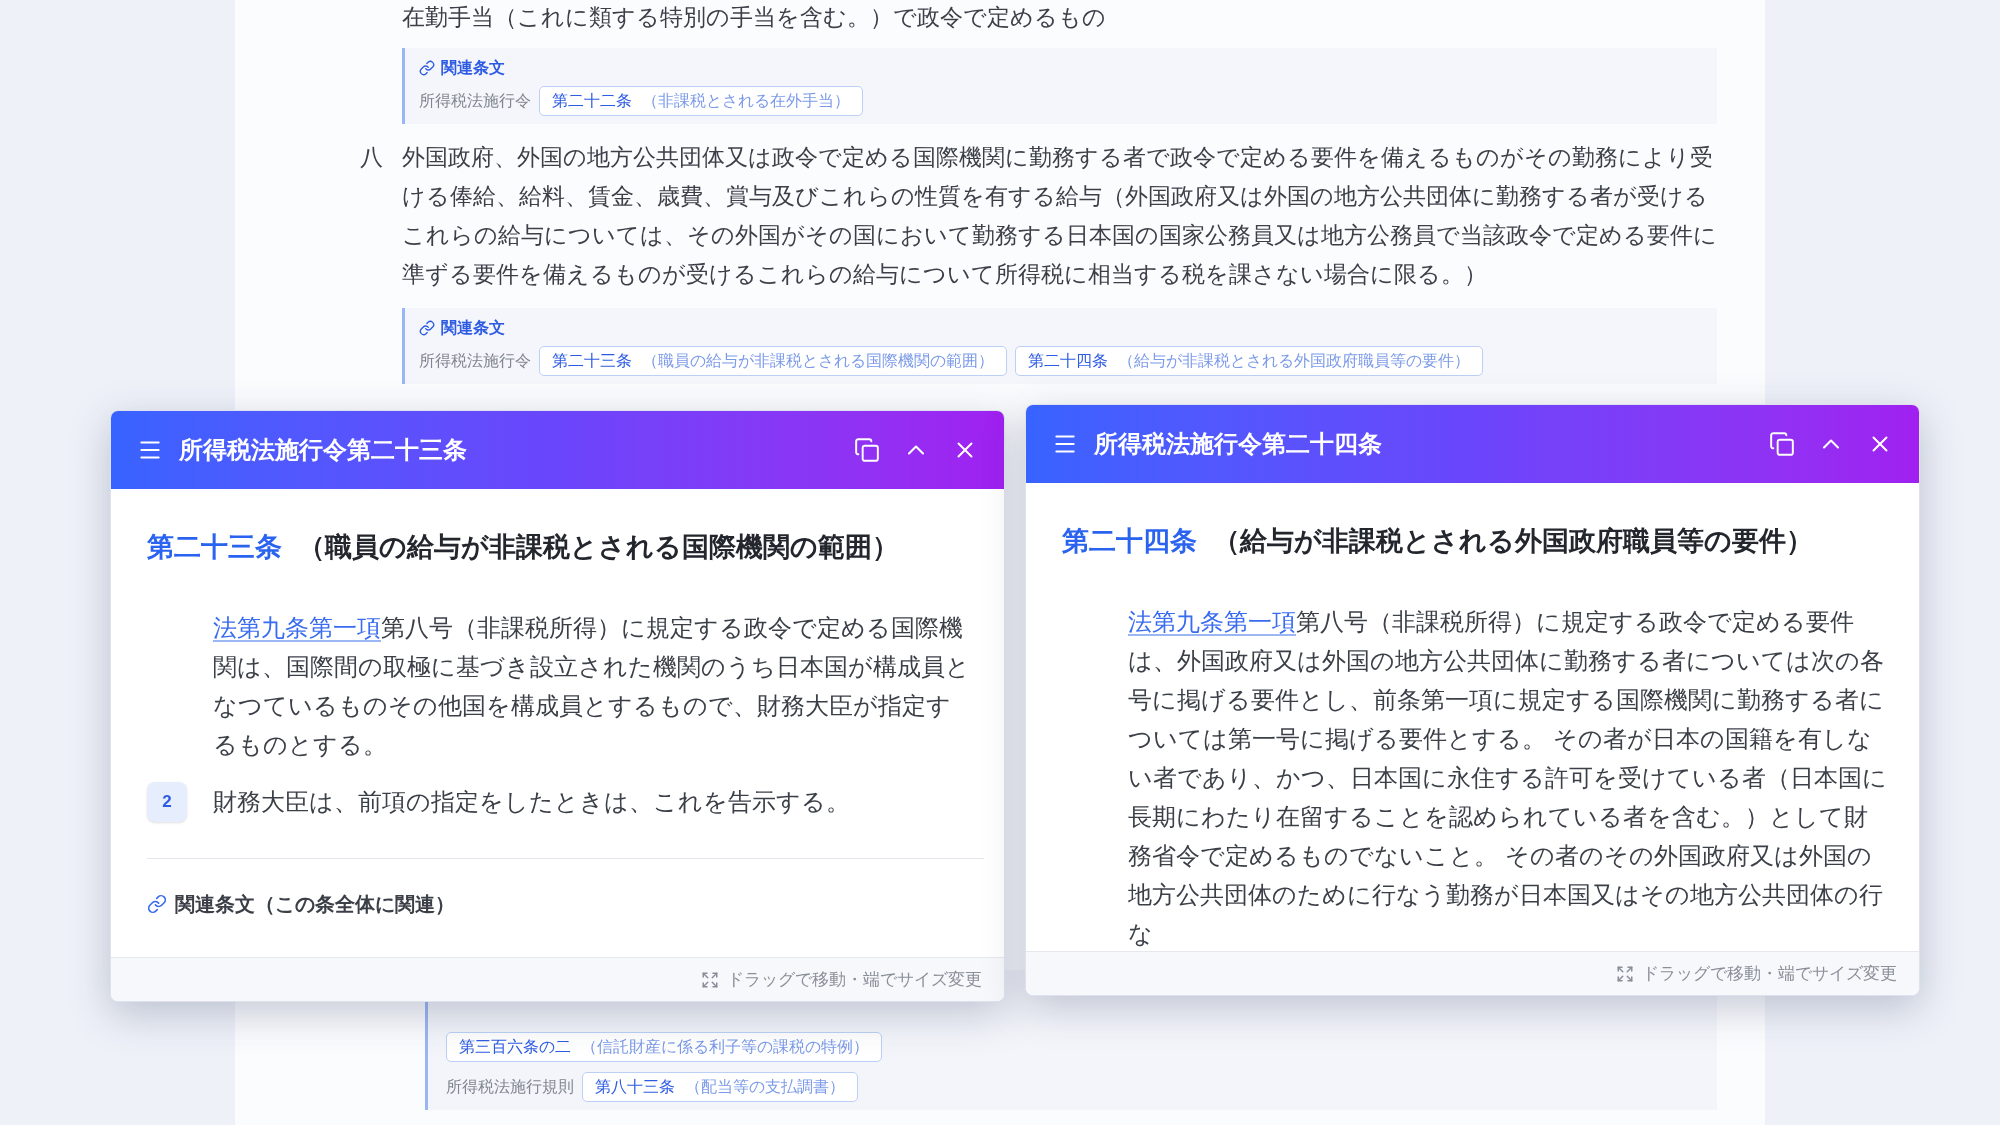  Describe the element at coordinates (1513, 541) in the screenshot. I see `article-caption: （給与が非課税とされる外国政府職員等の要件）` at that location.